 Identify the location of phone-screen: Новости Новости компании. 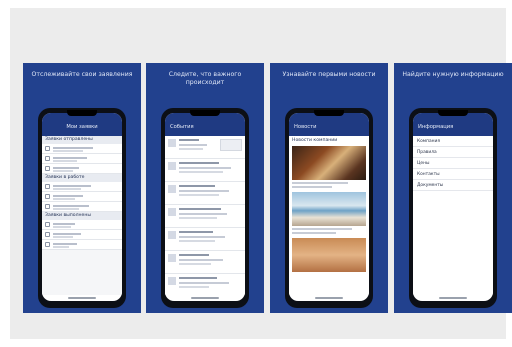
(329, 207).